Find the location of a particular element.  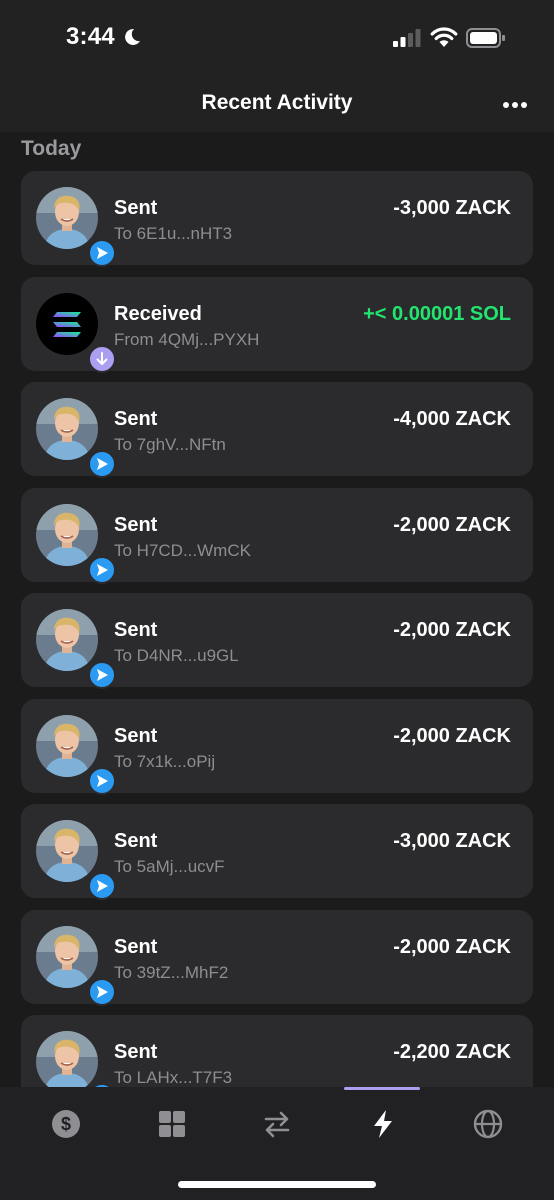

received-badge is located at coordinates (102, 359).